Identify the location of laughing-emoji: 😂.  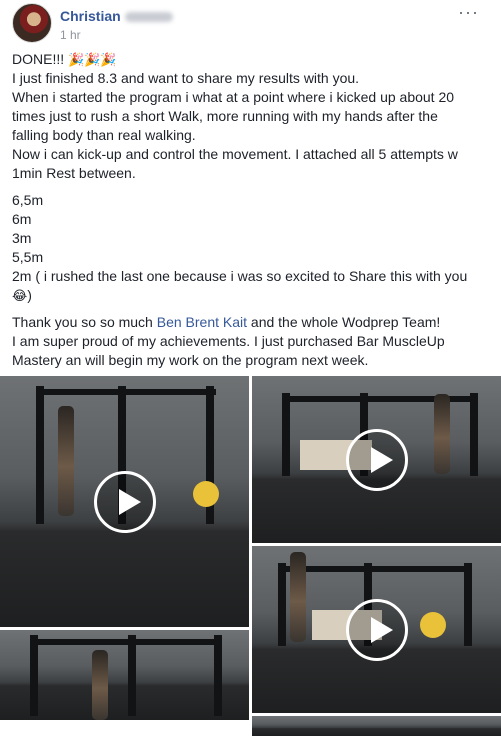
(20, 295).